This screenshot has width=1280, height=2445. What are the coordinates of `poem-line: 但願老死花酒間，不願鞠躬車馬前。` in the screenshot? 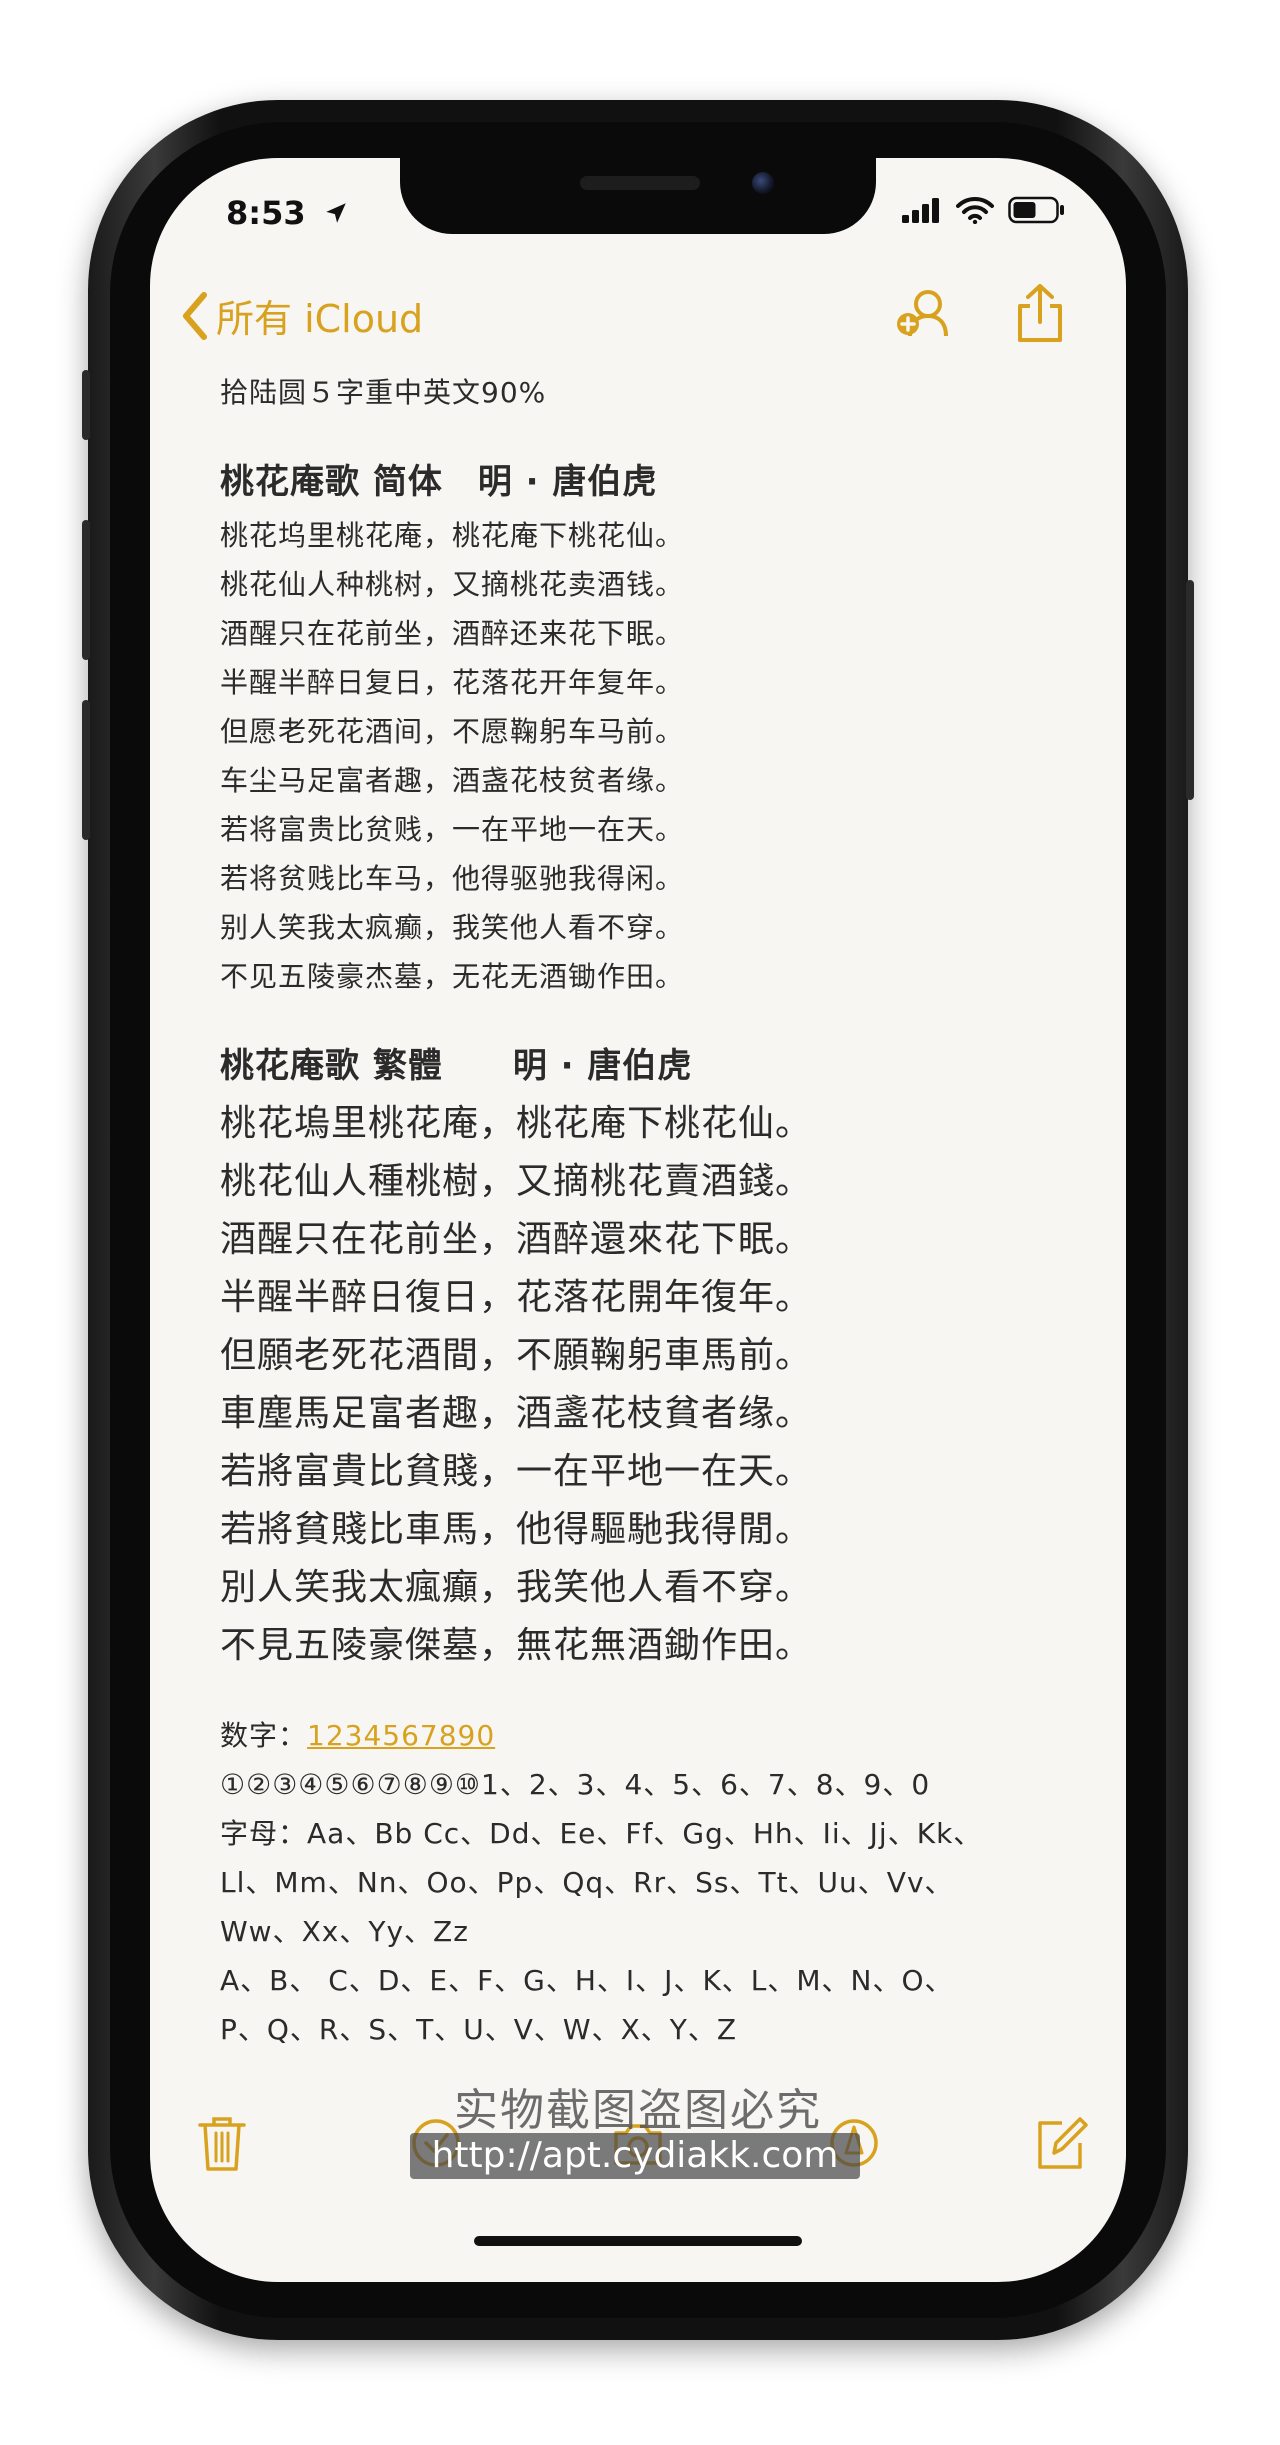 It's located at (516, 1355).